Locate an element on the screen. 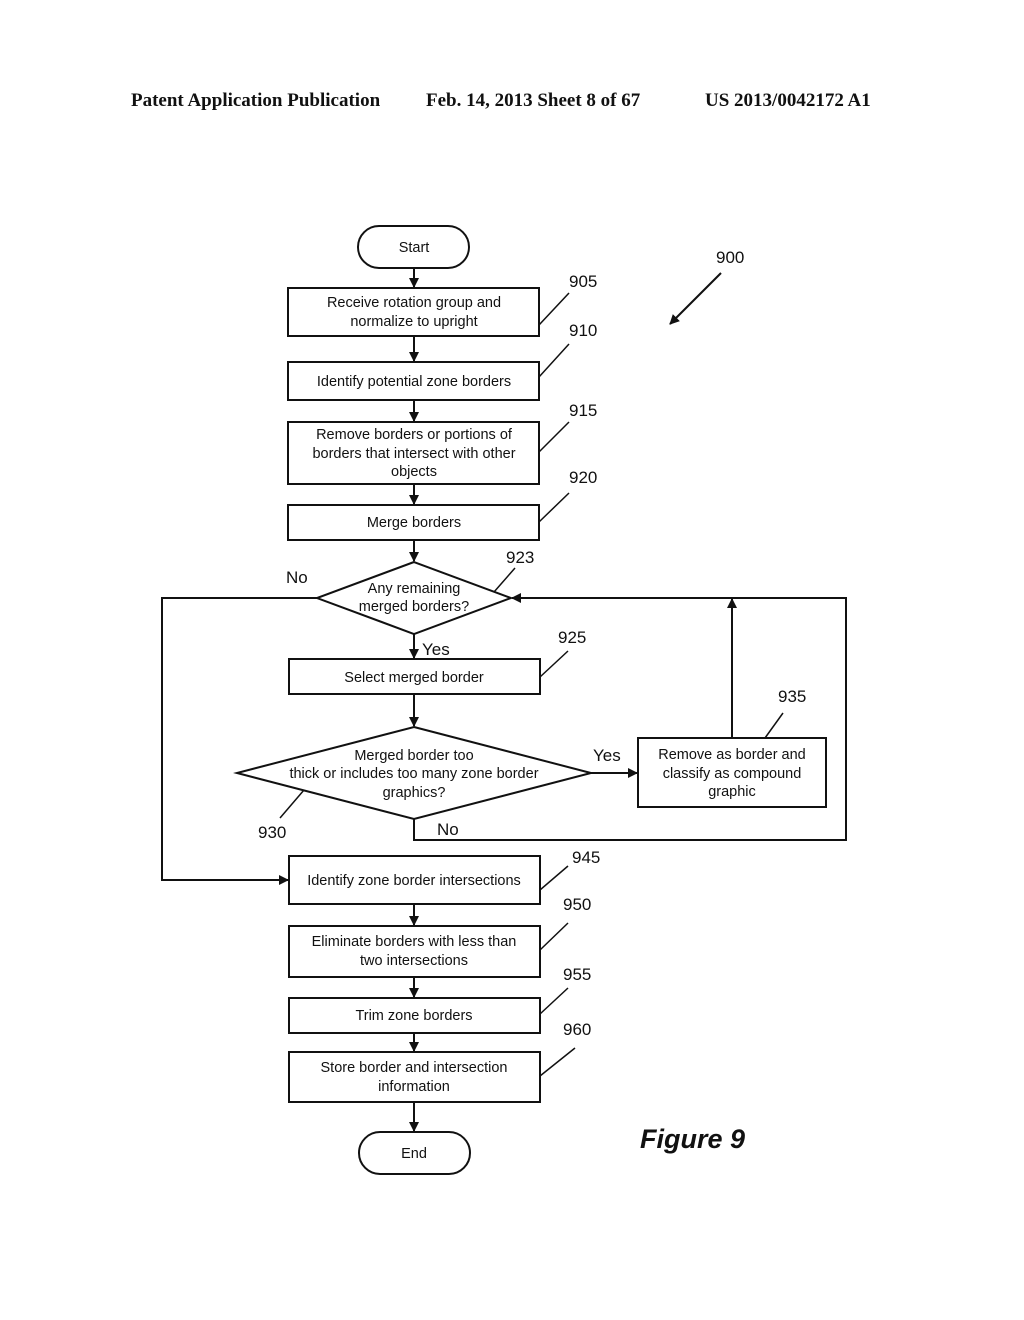 This screenshot has height=1320, width=1024. edge-label-no-930: No is located at coordinates (448, 829).